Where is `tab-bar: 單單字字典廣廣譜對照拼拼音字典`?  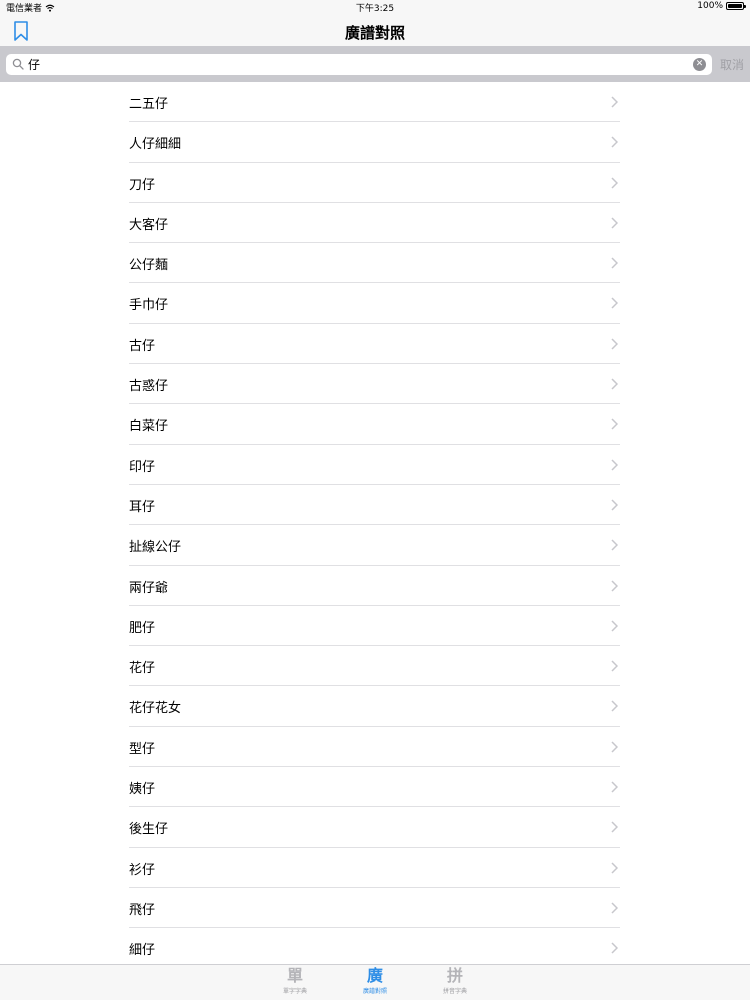 tab-bar: 單單字字典廣廣譜對照拼拼音字典 is located at coordinates (375, 982).